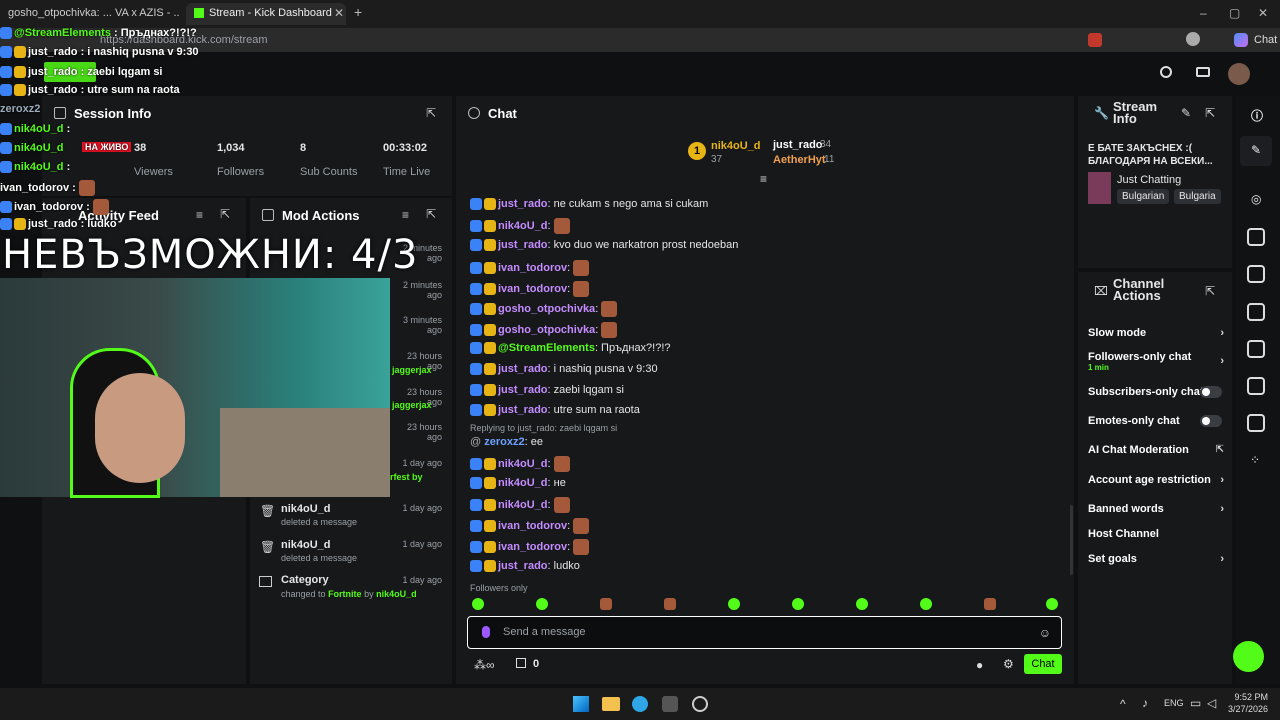 This screenshot has width=1280, height=720. Describe the element at coordinates (1156, 480) in the screenshot. I see `action-account-age: Account age restriction ›` at that location.